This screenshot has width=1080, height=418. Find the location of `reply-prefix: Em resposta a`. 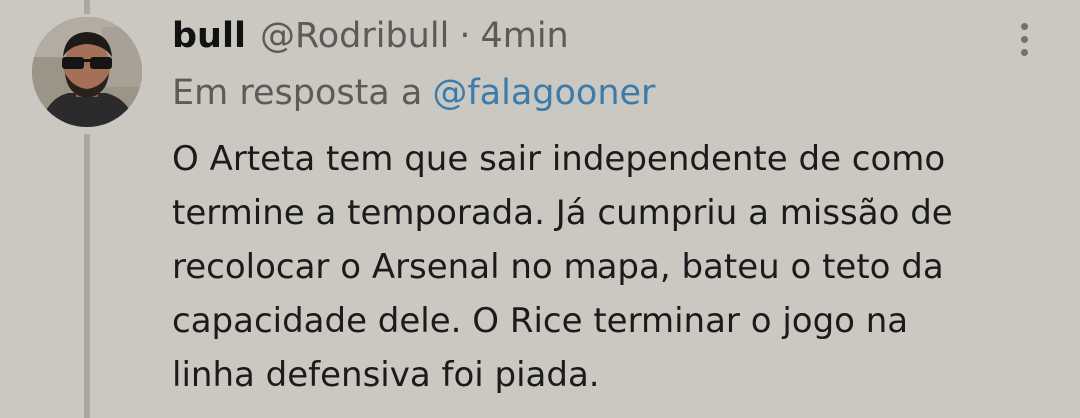

reply-prefix: Em resposta a is located at coordinates (297, 93).